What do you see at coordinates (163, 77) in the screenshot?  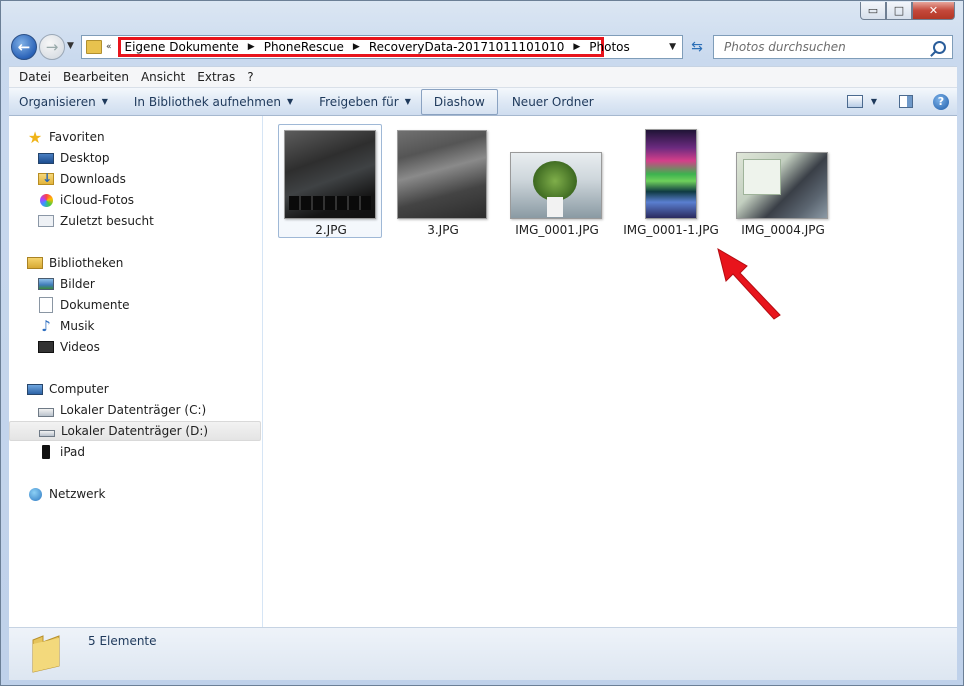 I see `menu-view: Ansicht` at bounding box center [163, 77].